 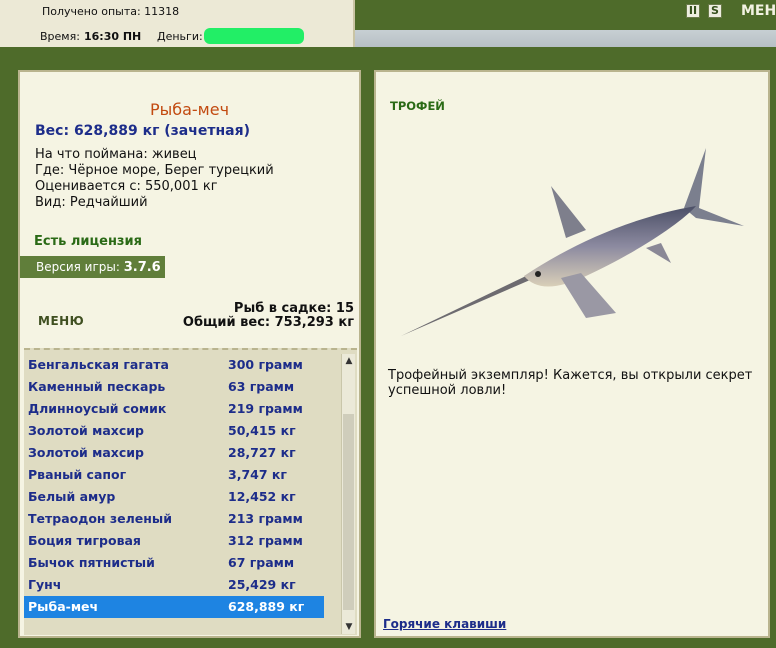 What do you see at coordinates (257, 474) in the screenshot?
I see `catch-fish-weight: 3,747 кг` at bounding box center [257, 474].